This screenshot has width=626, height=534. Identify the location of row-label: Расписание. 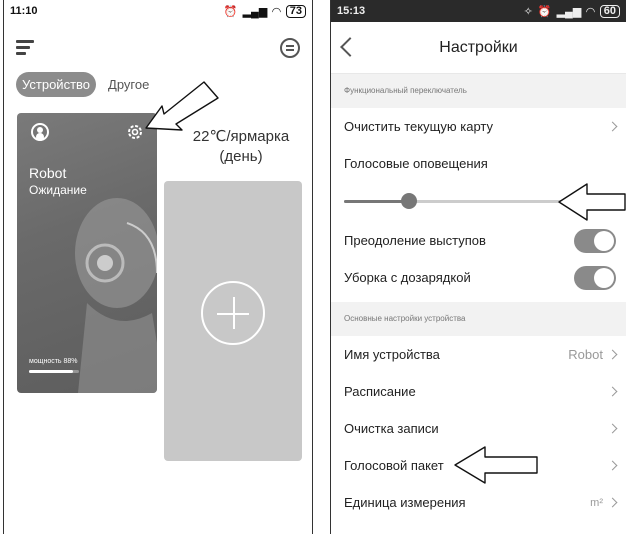
(380, 391).